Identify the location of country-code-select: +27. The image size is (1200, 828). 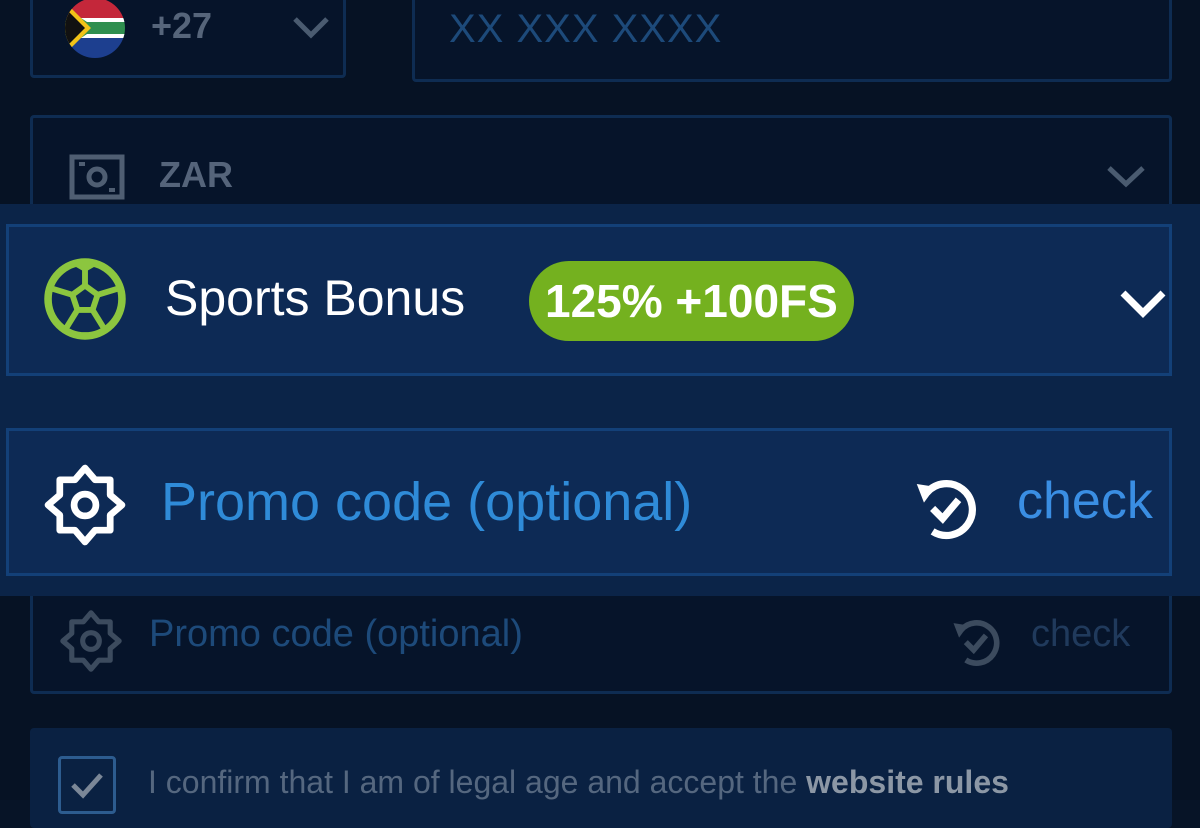
(188, 39).